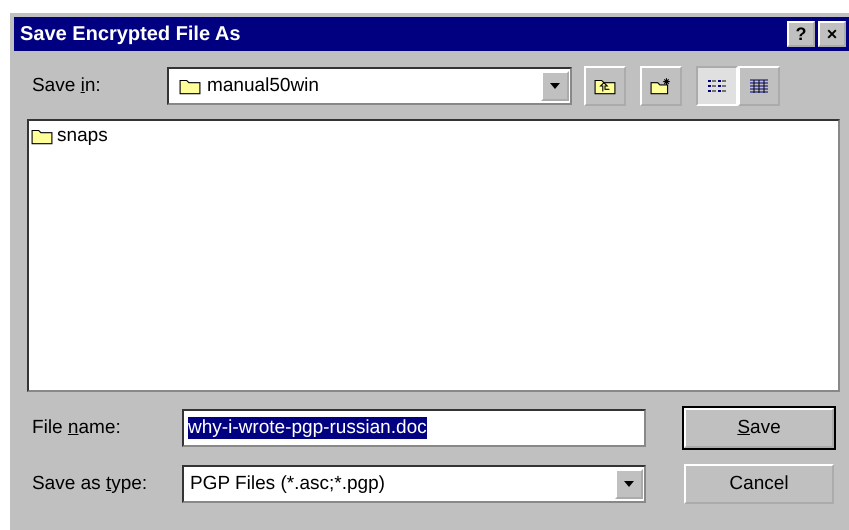 This screenshot has width=849, height=530. I want to click on title-bar-button: ?, so click(801, 34).